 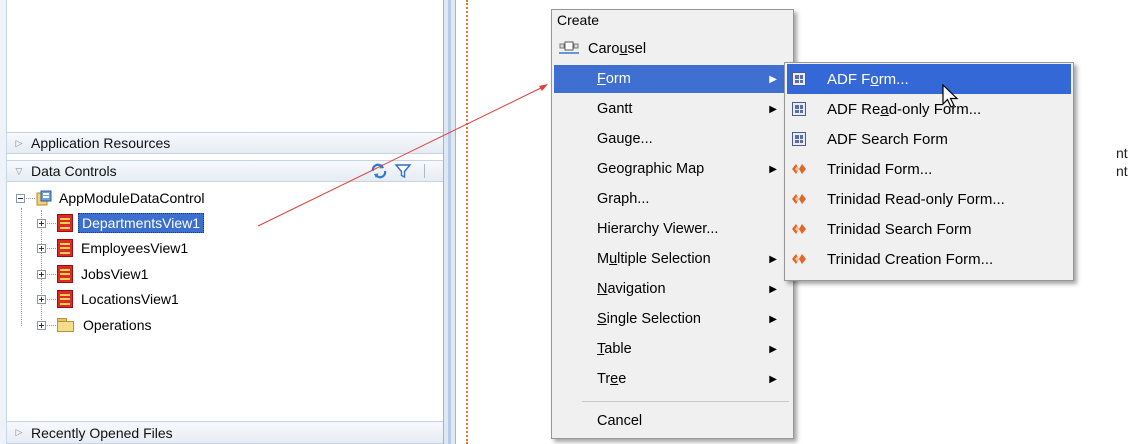 What do you see at coordinates (612, 379) in the screenshot?
I see `menu-item-label: Tree` at bounding box center [612, 379].